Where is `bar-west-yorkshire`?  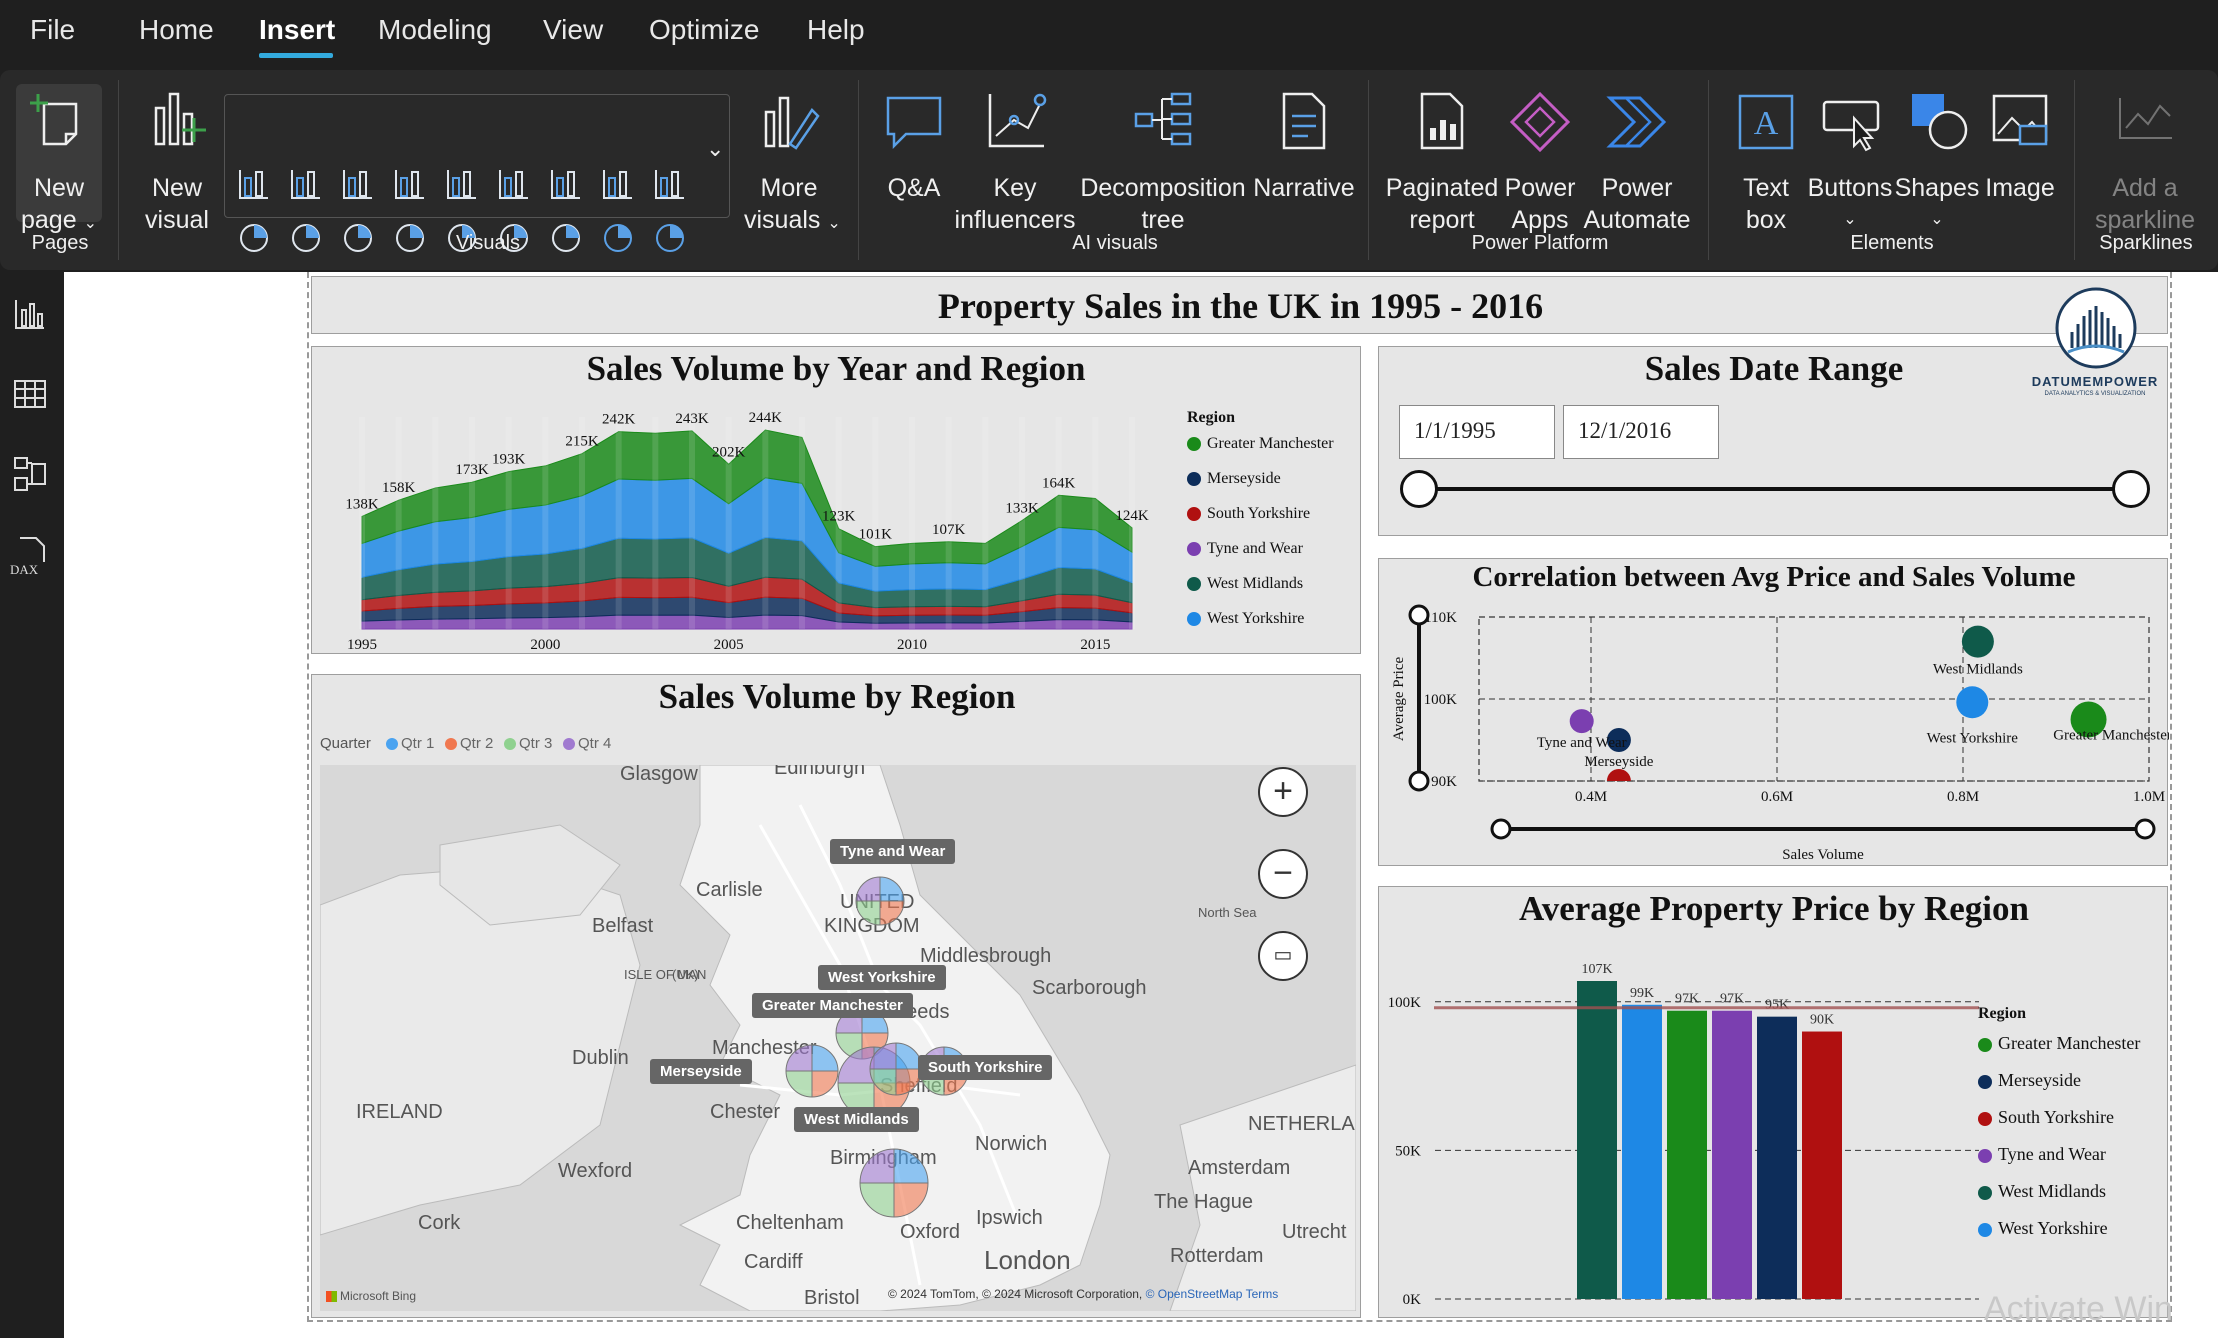
bar-west-yorkshire is located at coordinates (1642, 1151).